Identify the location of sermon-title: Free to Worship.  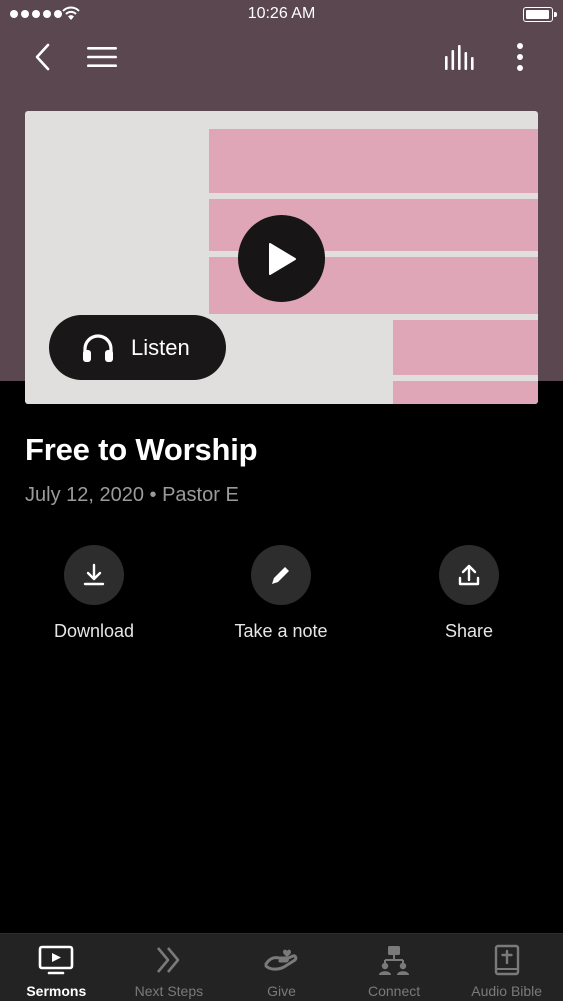
(141, 449).